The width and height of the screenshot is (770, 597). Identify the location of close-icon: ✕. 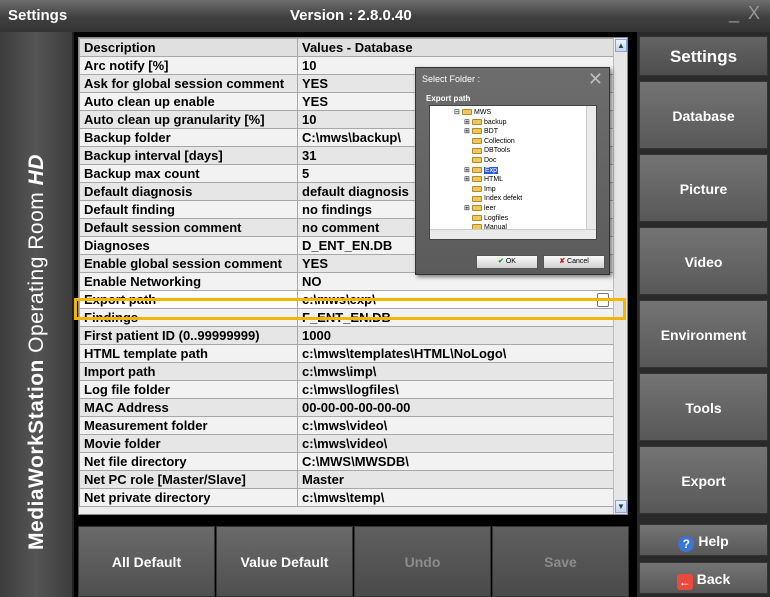
(595, 79).